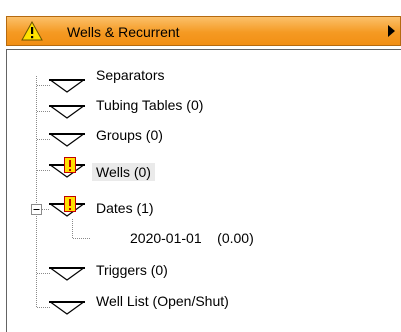 This screenshot has width=401, height=332. Describe the element at coordinates (392, 31) in the screenshot. I see `chevron-right-icon` at that location.